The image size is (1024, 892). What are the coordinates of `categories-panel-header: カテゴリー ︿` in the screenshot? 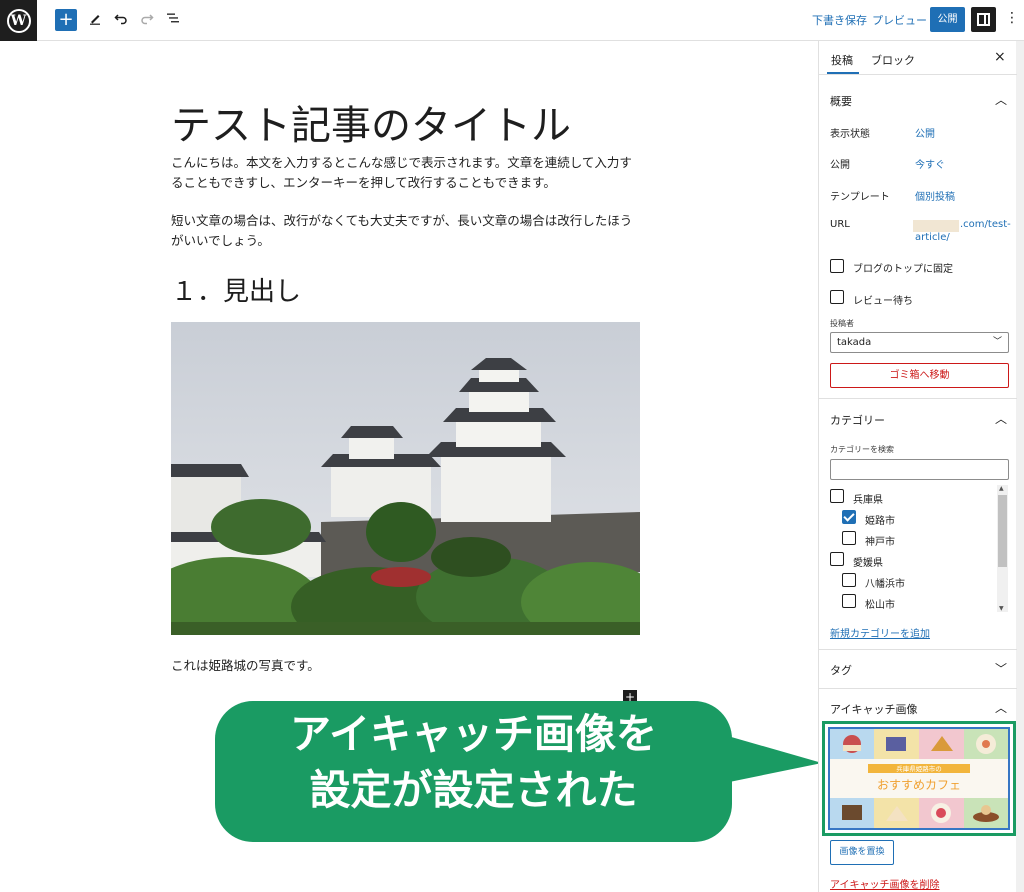 It's located at (918, 419).